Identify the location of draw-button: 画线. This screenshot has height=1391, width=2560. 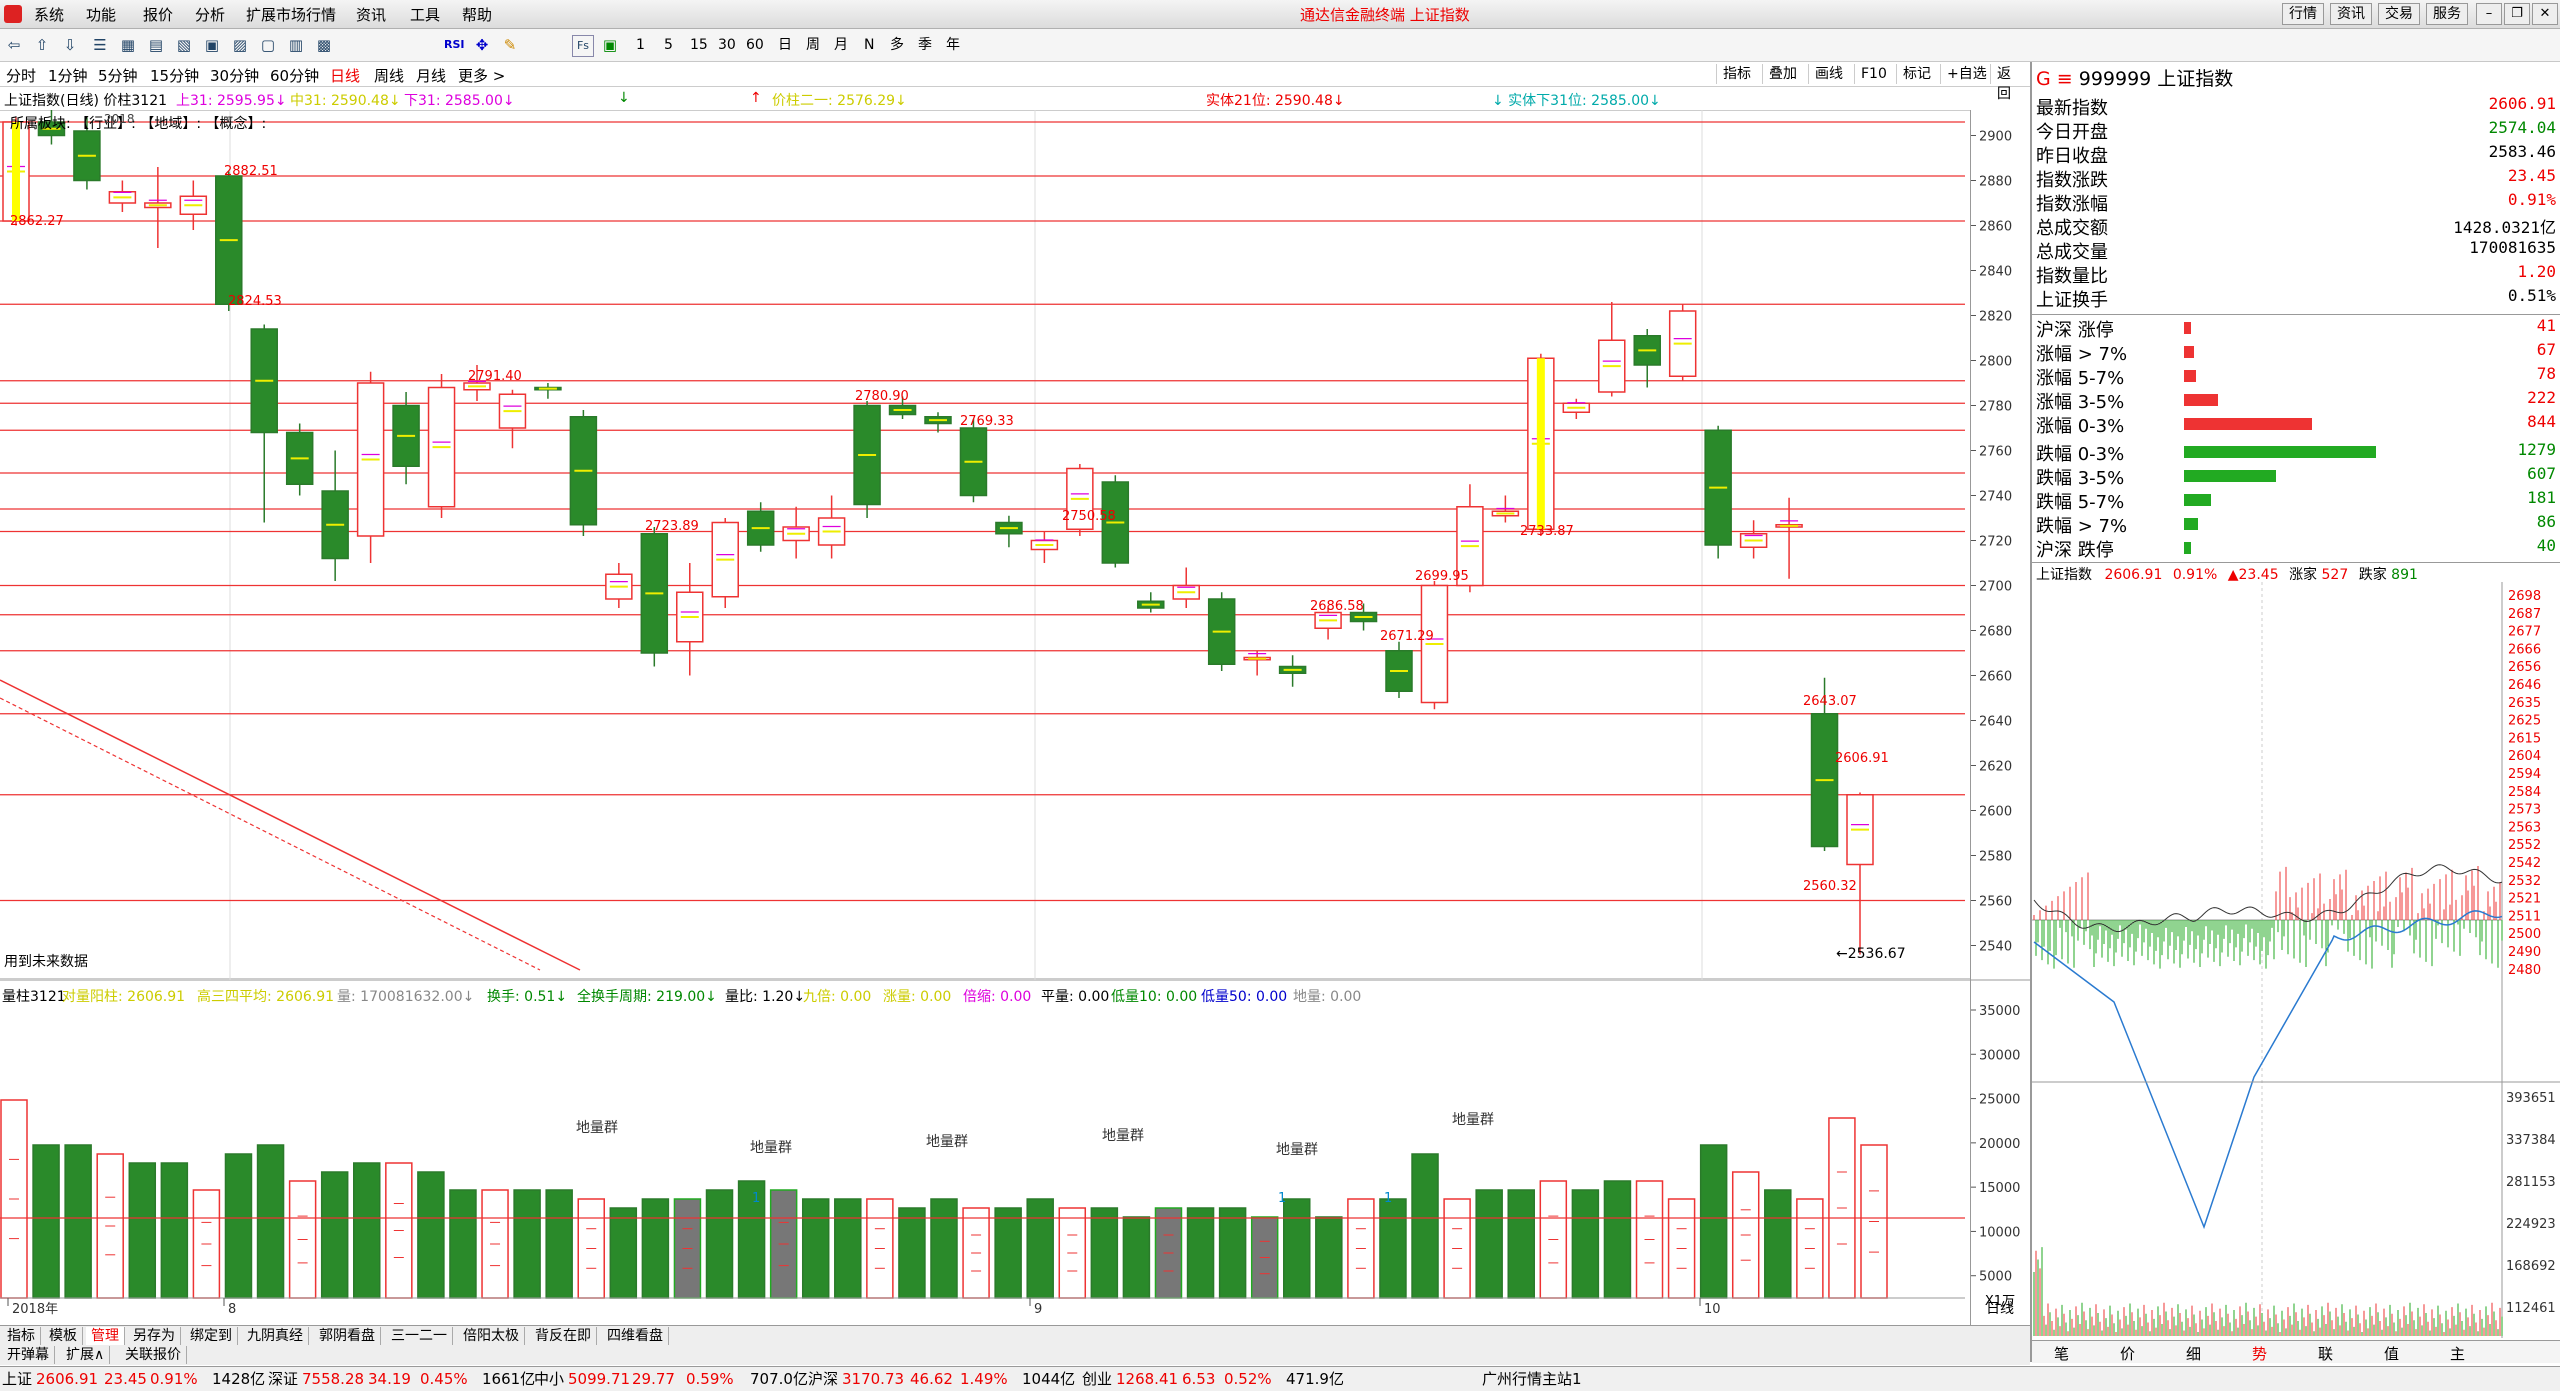
(1828, 74).